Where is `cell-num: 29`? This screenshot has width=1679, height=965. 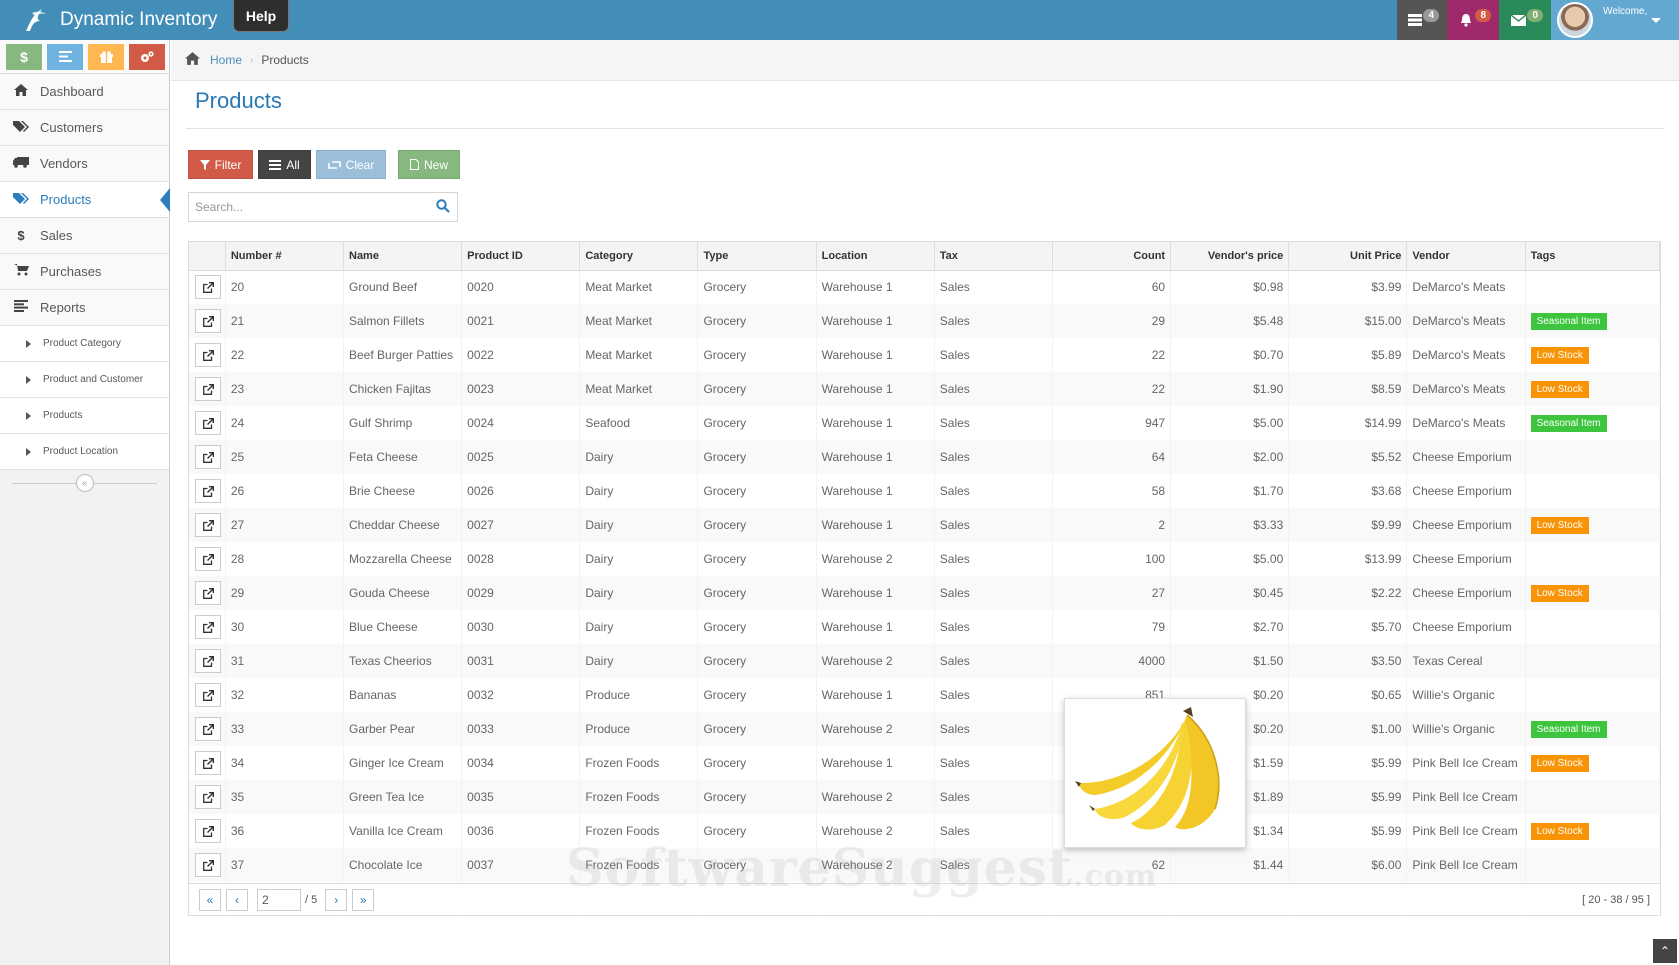
cell-num: 29 is located at coordinates (285, 593).